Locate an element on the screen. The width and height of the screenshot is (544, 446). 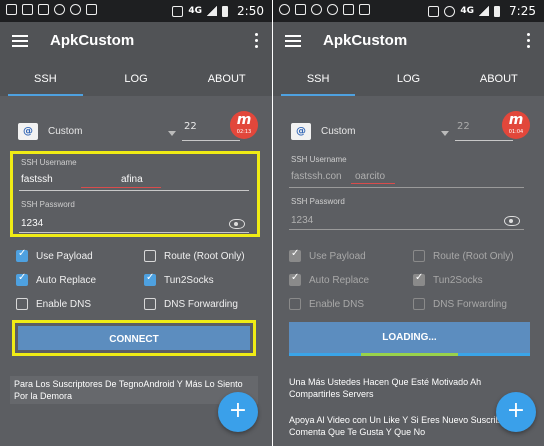
gallery-icon is located at coordinates (348, 9).